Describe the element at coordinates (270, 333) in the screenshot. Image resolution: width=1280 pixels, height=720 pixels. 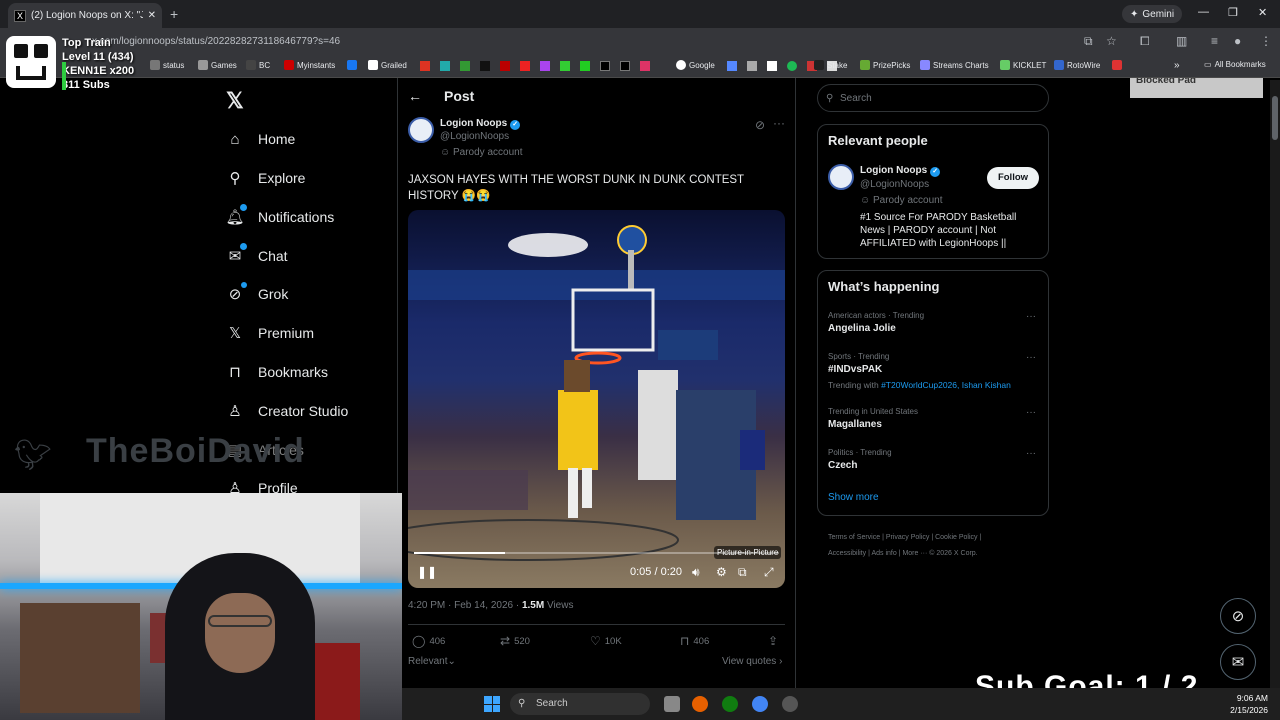
I see `nav-premium: 𝕏 Premium` at that location.